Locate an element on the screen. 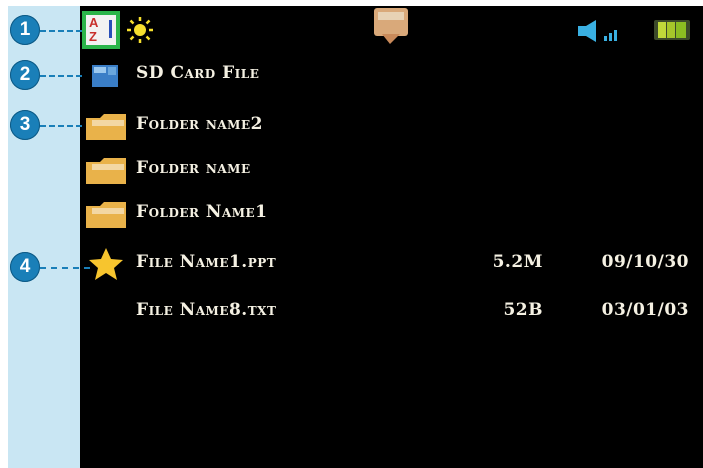 This screenshot has height=468, width=703. sun-icon is located at coordinates (140, 30).